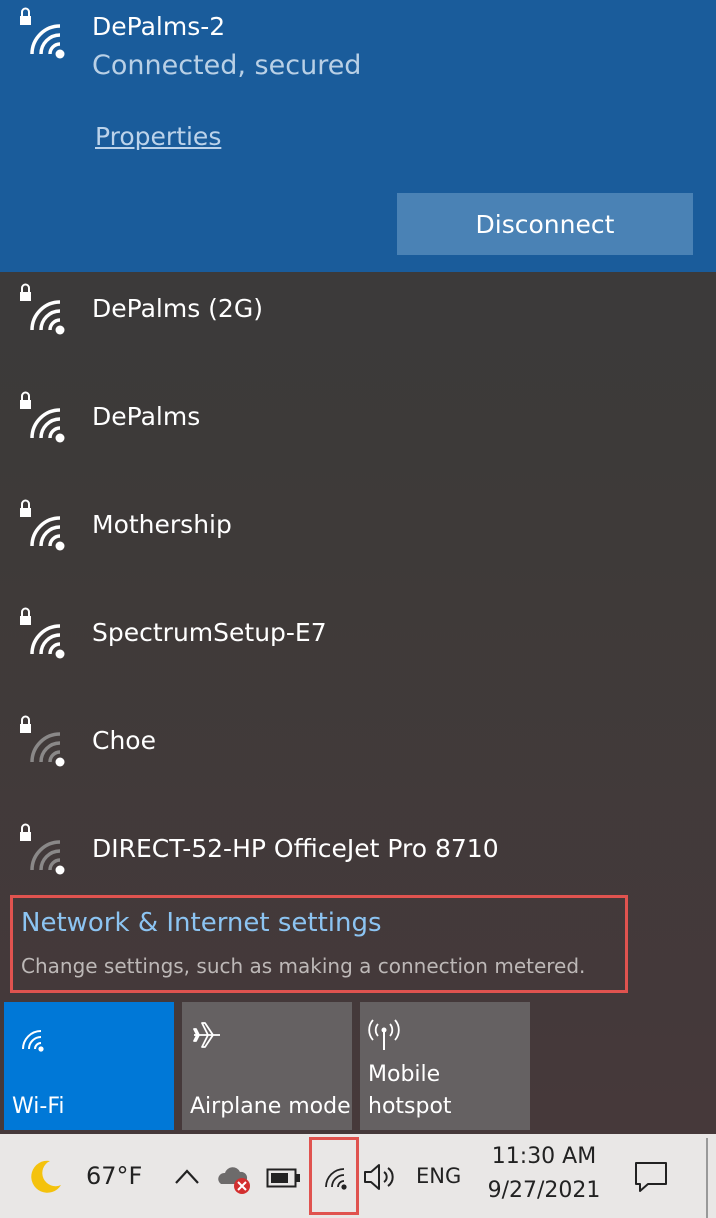 This screenshot has height=1218, width=716. I want to click on language-indicator: ENG, so click(438, 1176).